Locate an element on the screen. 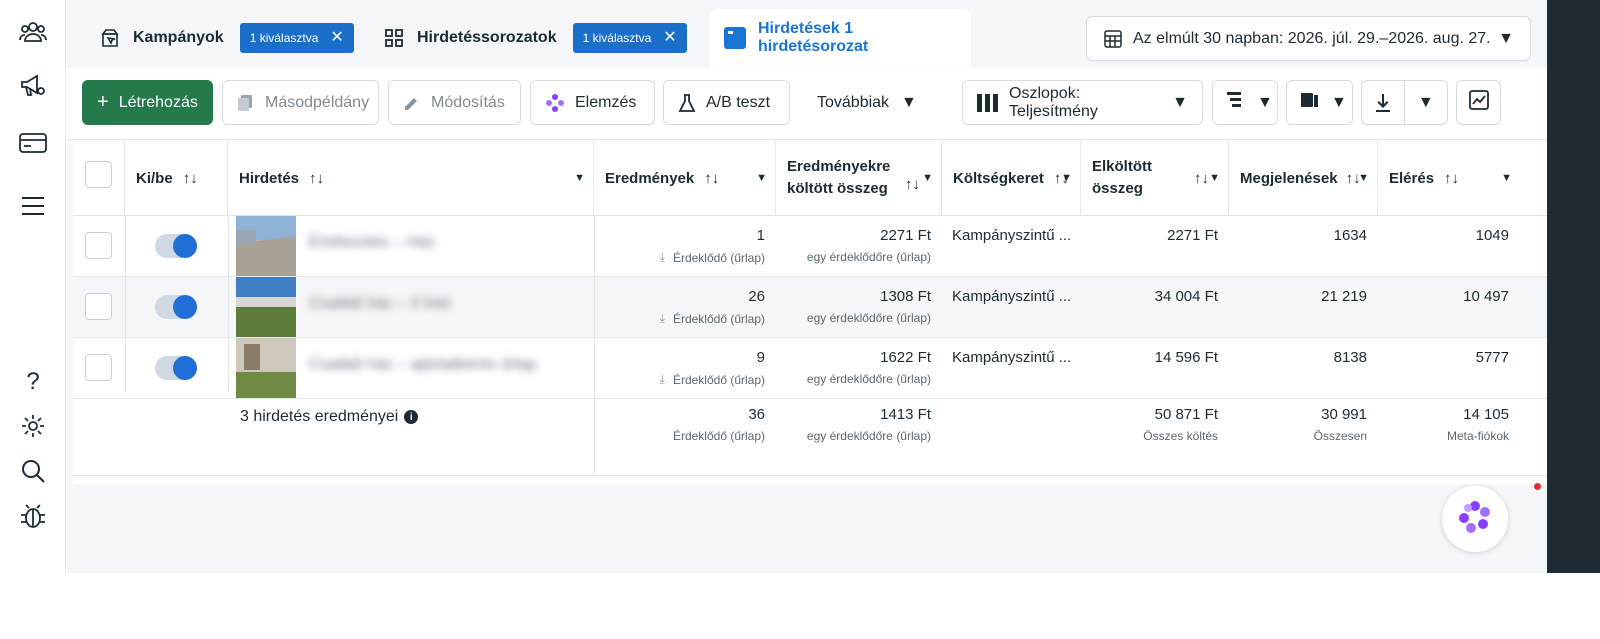  notification-dot is located at coordinates (1537, 486).